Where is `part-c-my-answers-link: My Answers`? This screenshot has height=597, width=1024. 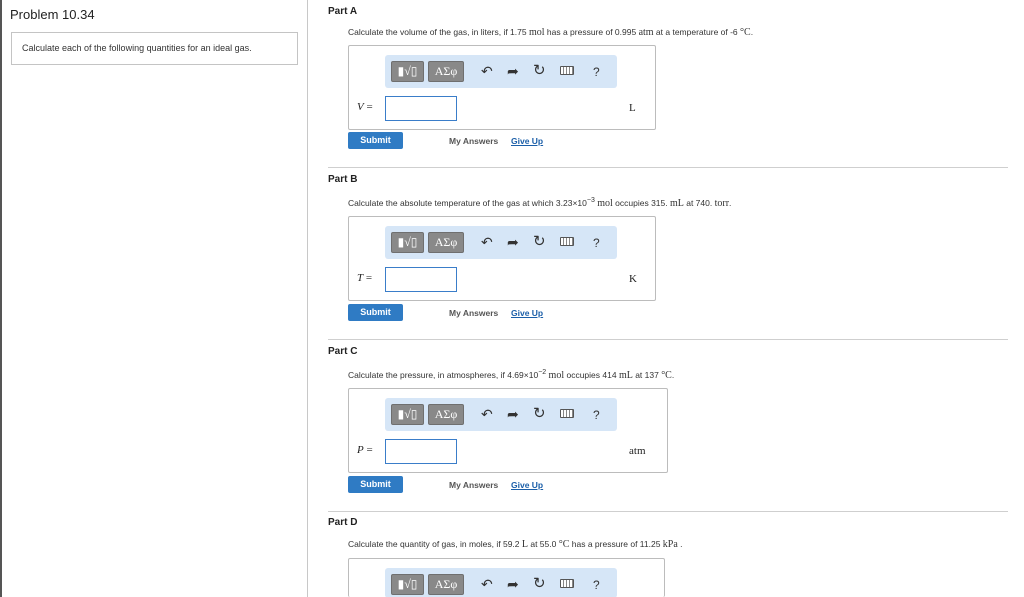
part-c-my-answers-link: My Answers is located at coordinates (473, 485).